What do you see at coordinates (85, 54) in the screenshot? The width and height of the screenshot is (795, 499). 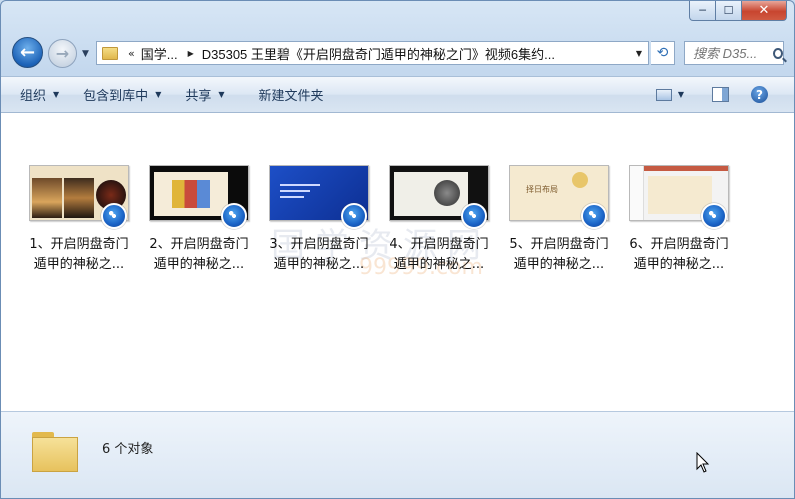 I see `recent-pages-dropdown: ▼` at bounding box center [85, 54].